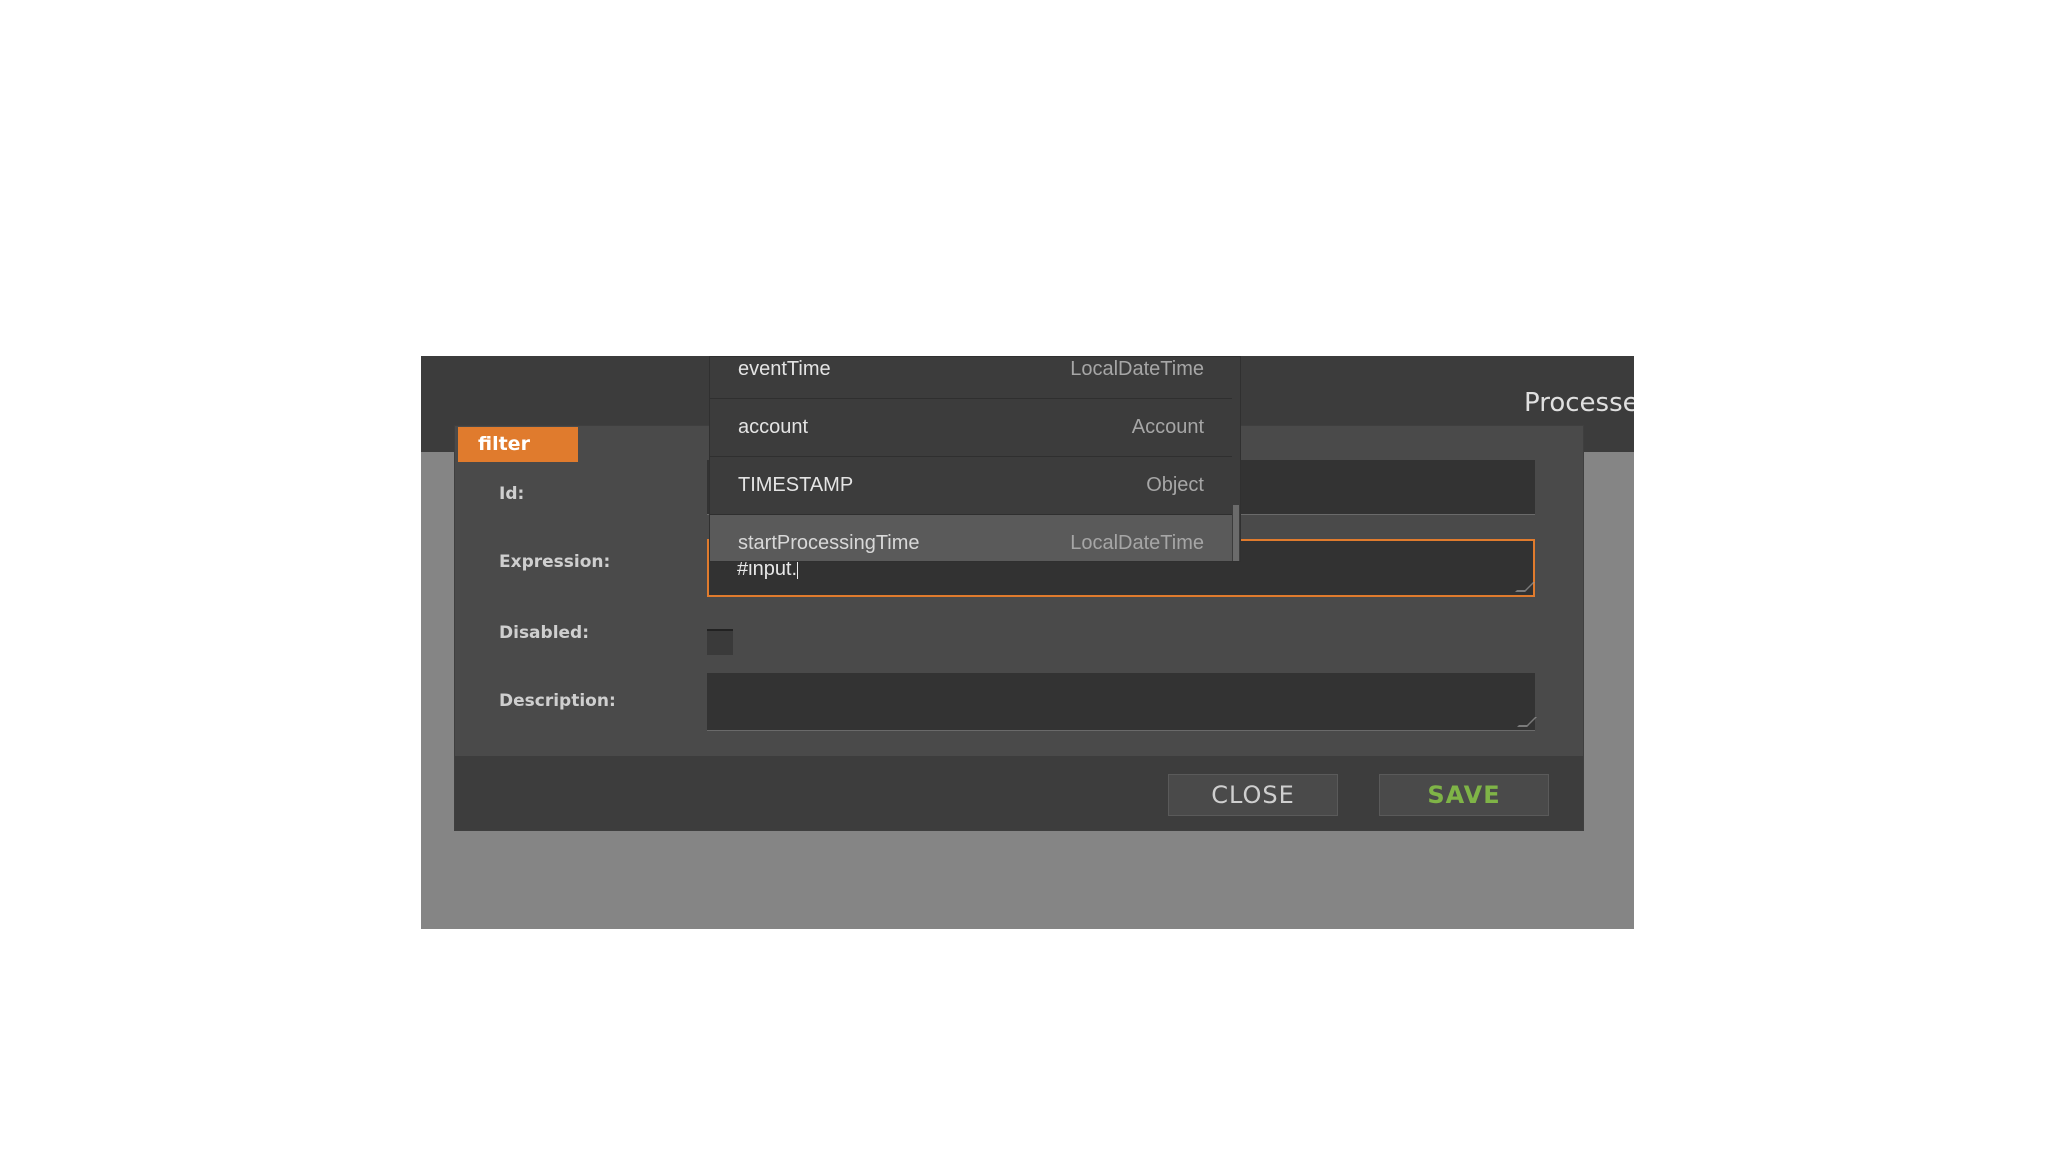  I want to click on description-field, so click(1122, 702).